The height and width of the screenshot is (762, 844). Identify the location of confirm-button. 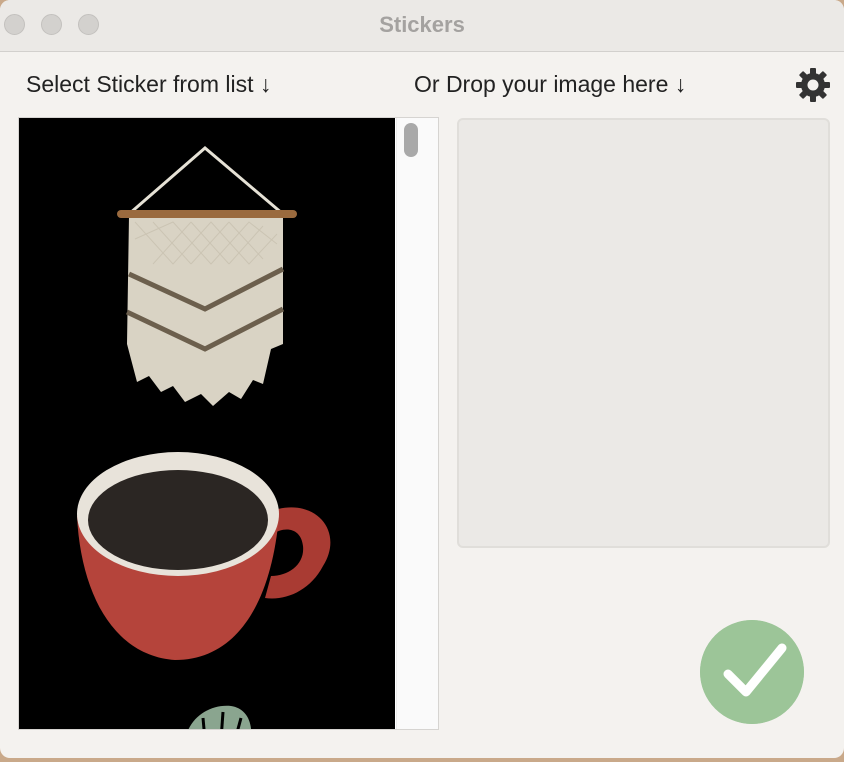
(752, 672).